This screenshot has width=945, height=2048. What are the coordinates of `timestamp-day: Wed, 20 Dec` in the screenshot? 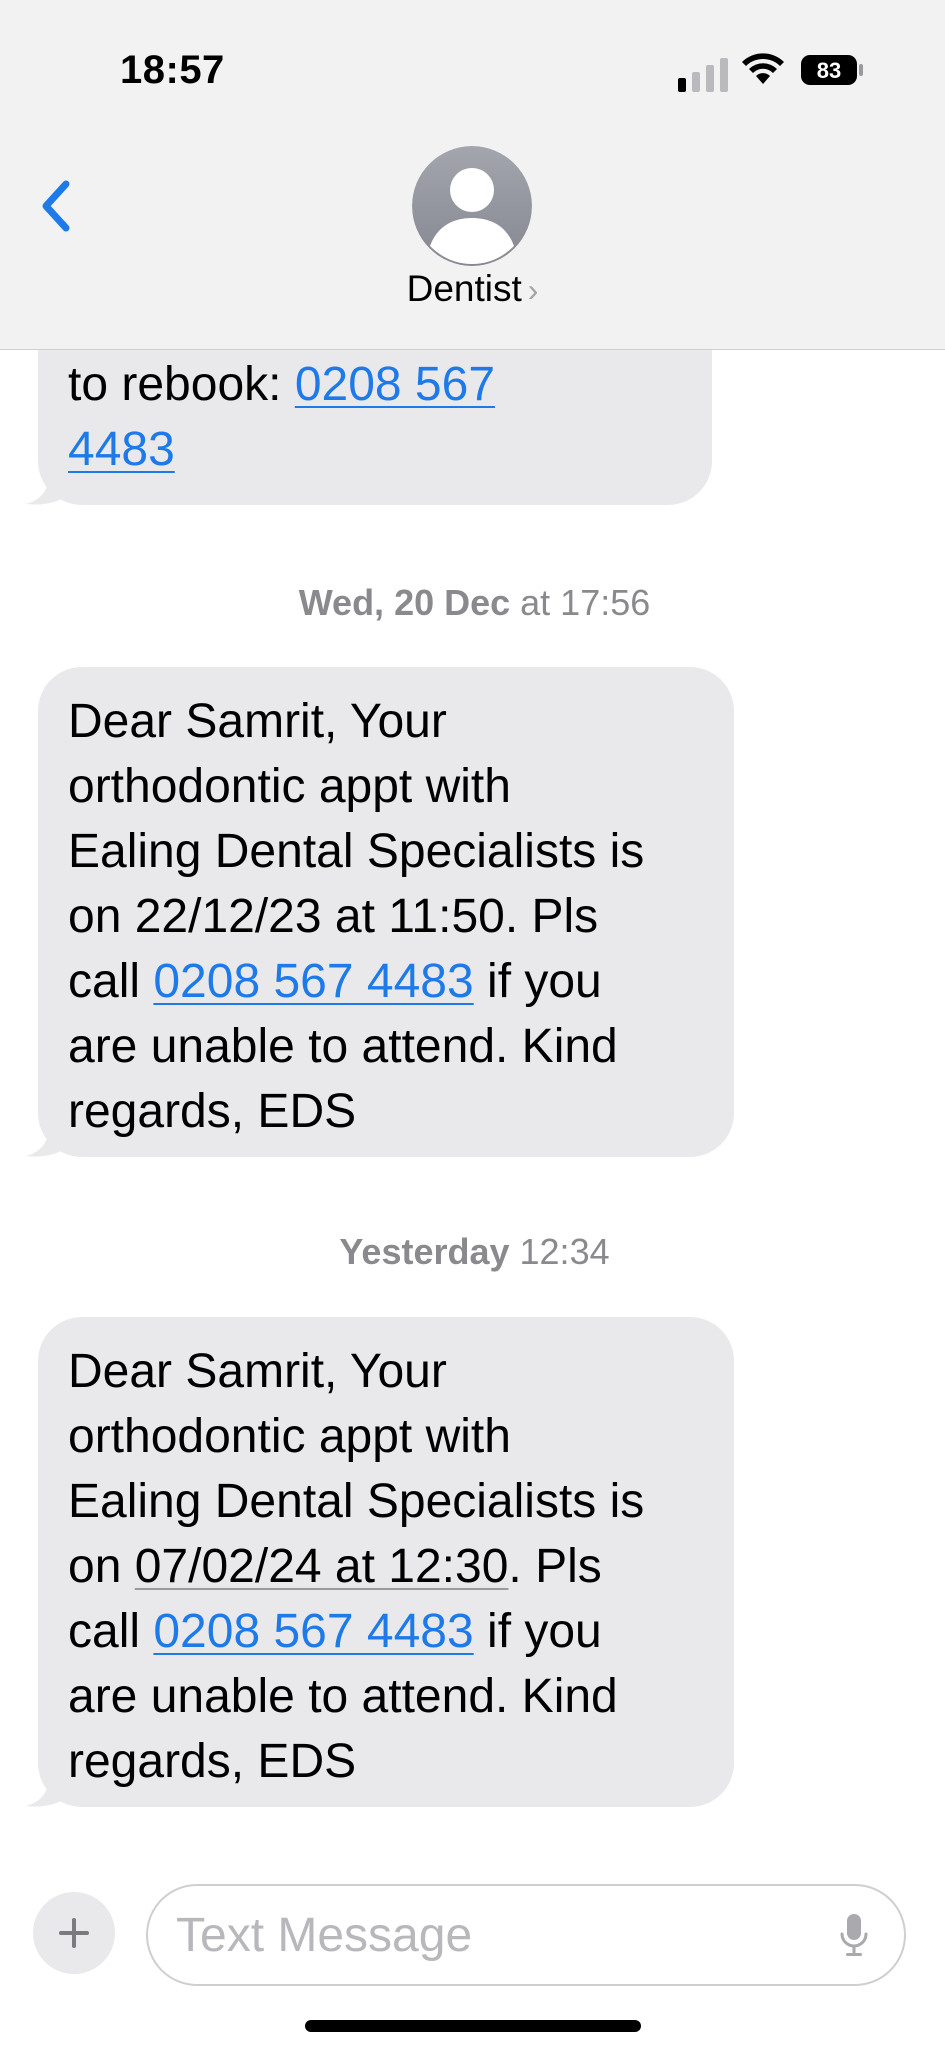 It's located at (404, 602).